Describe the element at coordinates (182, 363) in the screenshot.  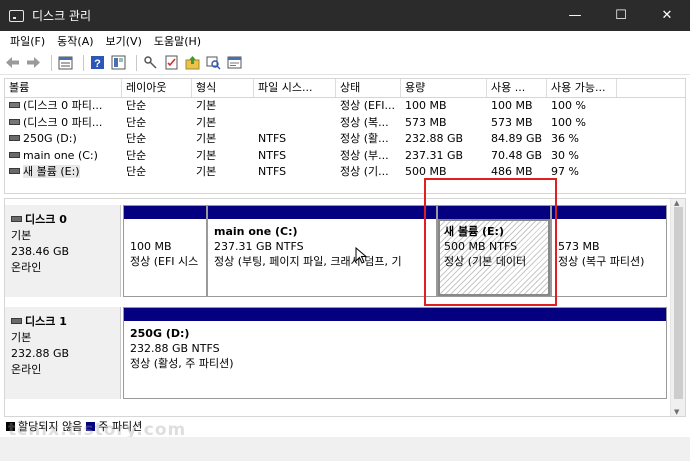
I see `partition-status: 정상 (활성, 주 파티션)` at that location.